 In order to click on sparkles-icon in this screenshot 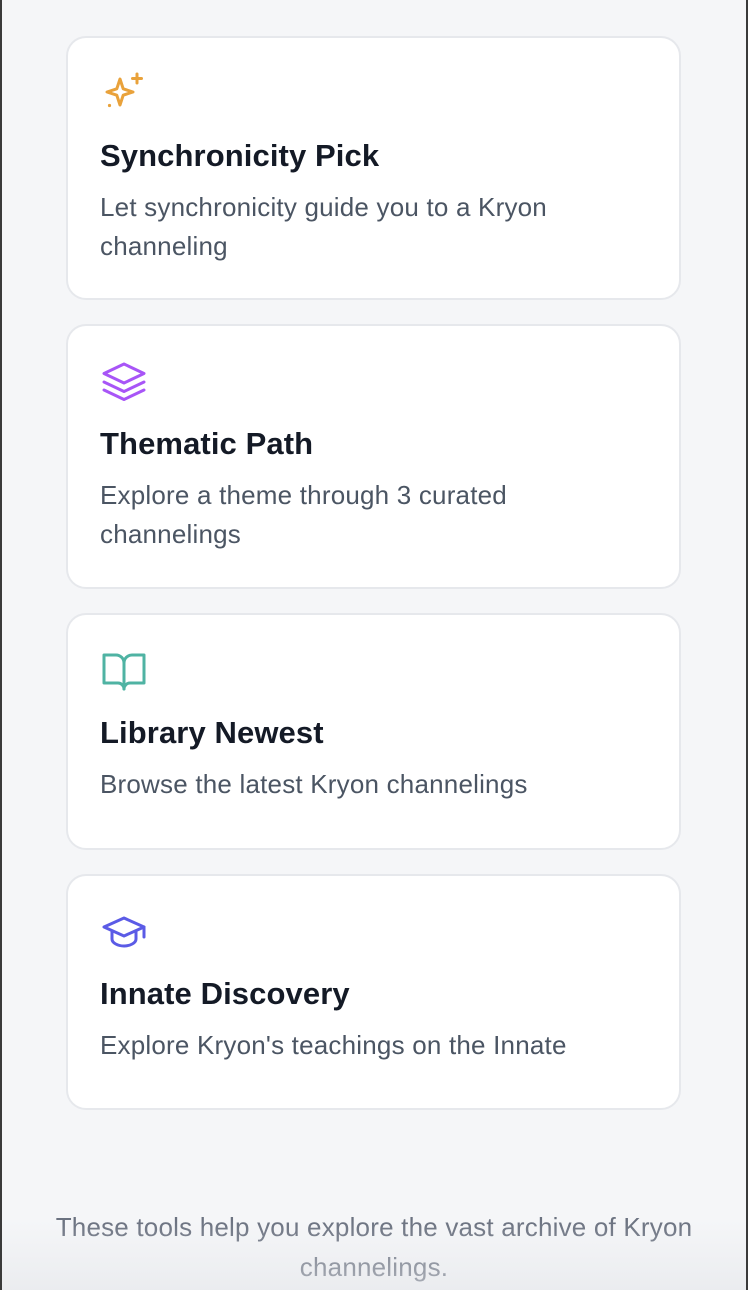, I will do `click(124, 94)`.